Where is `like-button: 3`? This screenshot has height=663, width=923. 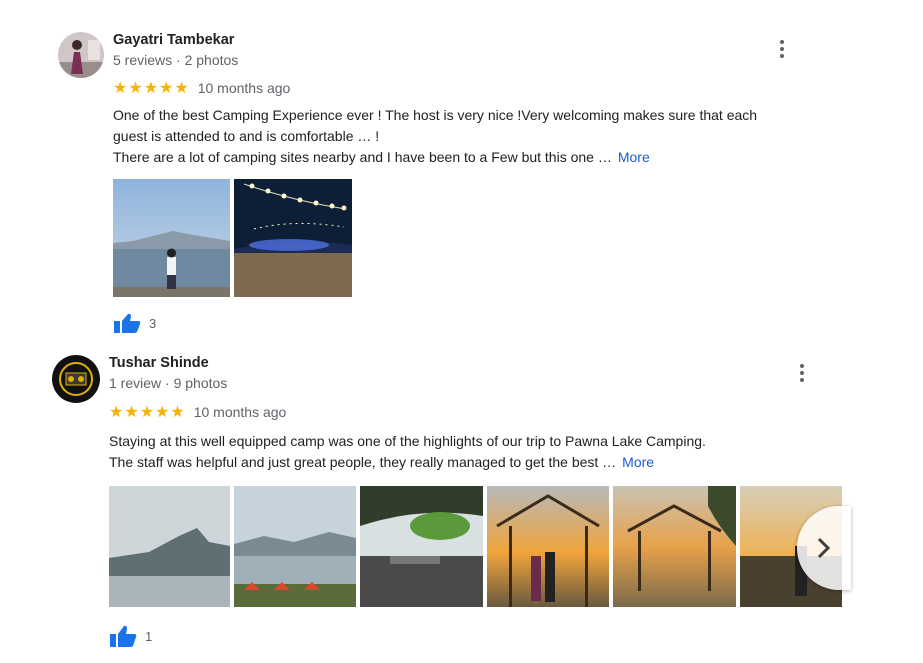 like-button: 3 is located at coordinates (134, 323).